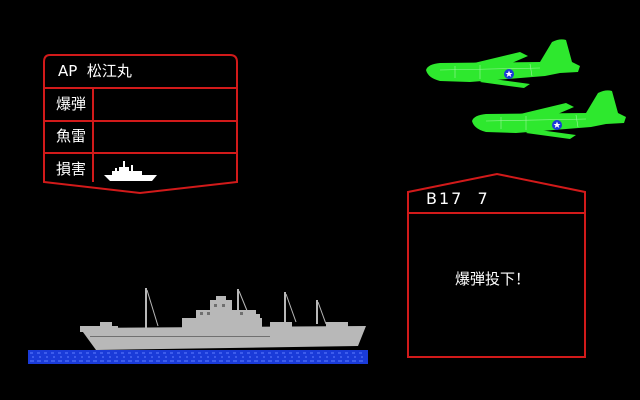 The height and width of the screenshot is (400, 640). What do you see at coordinates (223, 319) in the screenshot?
I see `transport-ship-icon` at bounding box center [223, 319].